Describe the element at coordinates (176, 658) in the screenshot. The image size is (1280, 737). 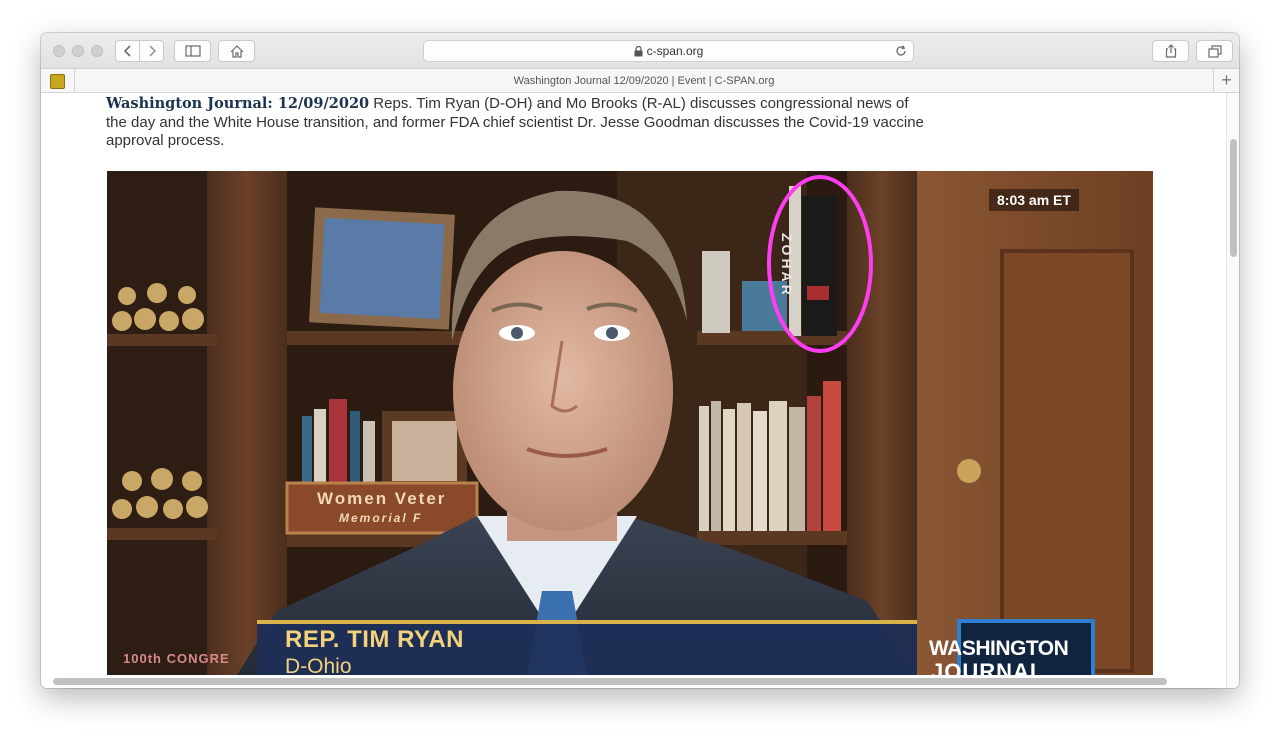
I see `frame-caption: 100th CONGRE` at that location.